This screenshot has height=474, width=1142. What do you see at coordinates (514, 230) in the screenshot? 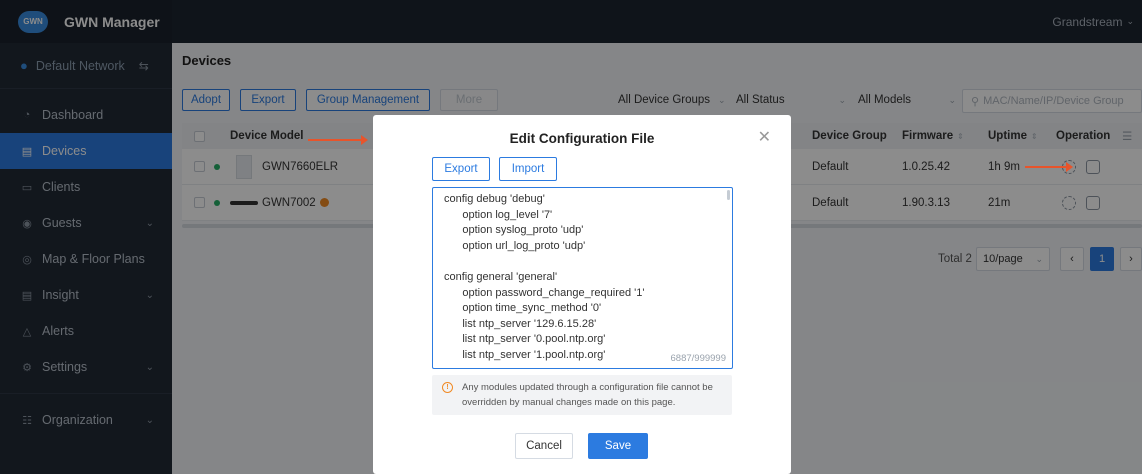
I see `config-line: option syslog_proto 'udp'` at bounding box center [514, 230].